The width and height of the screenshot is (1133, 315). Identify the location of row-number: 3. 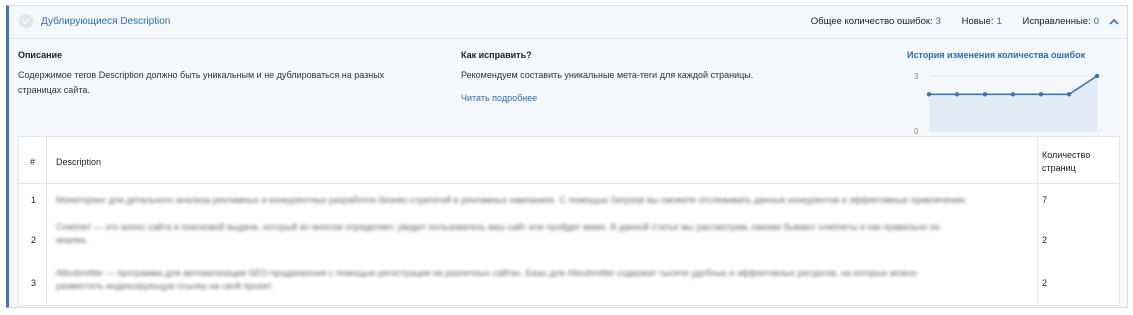
(34, 283).